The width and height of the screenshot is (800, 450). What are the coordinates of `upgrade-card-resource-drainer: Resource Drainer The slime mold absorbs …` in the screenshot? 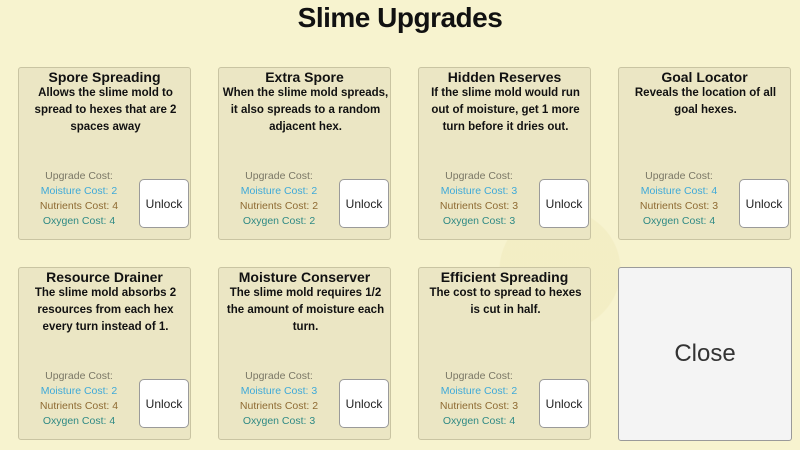 It's located at (104, 353).